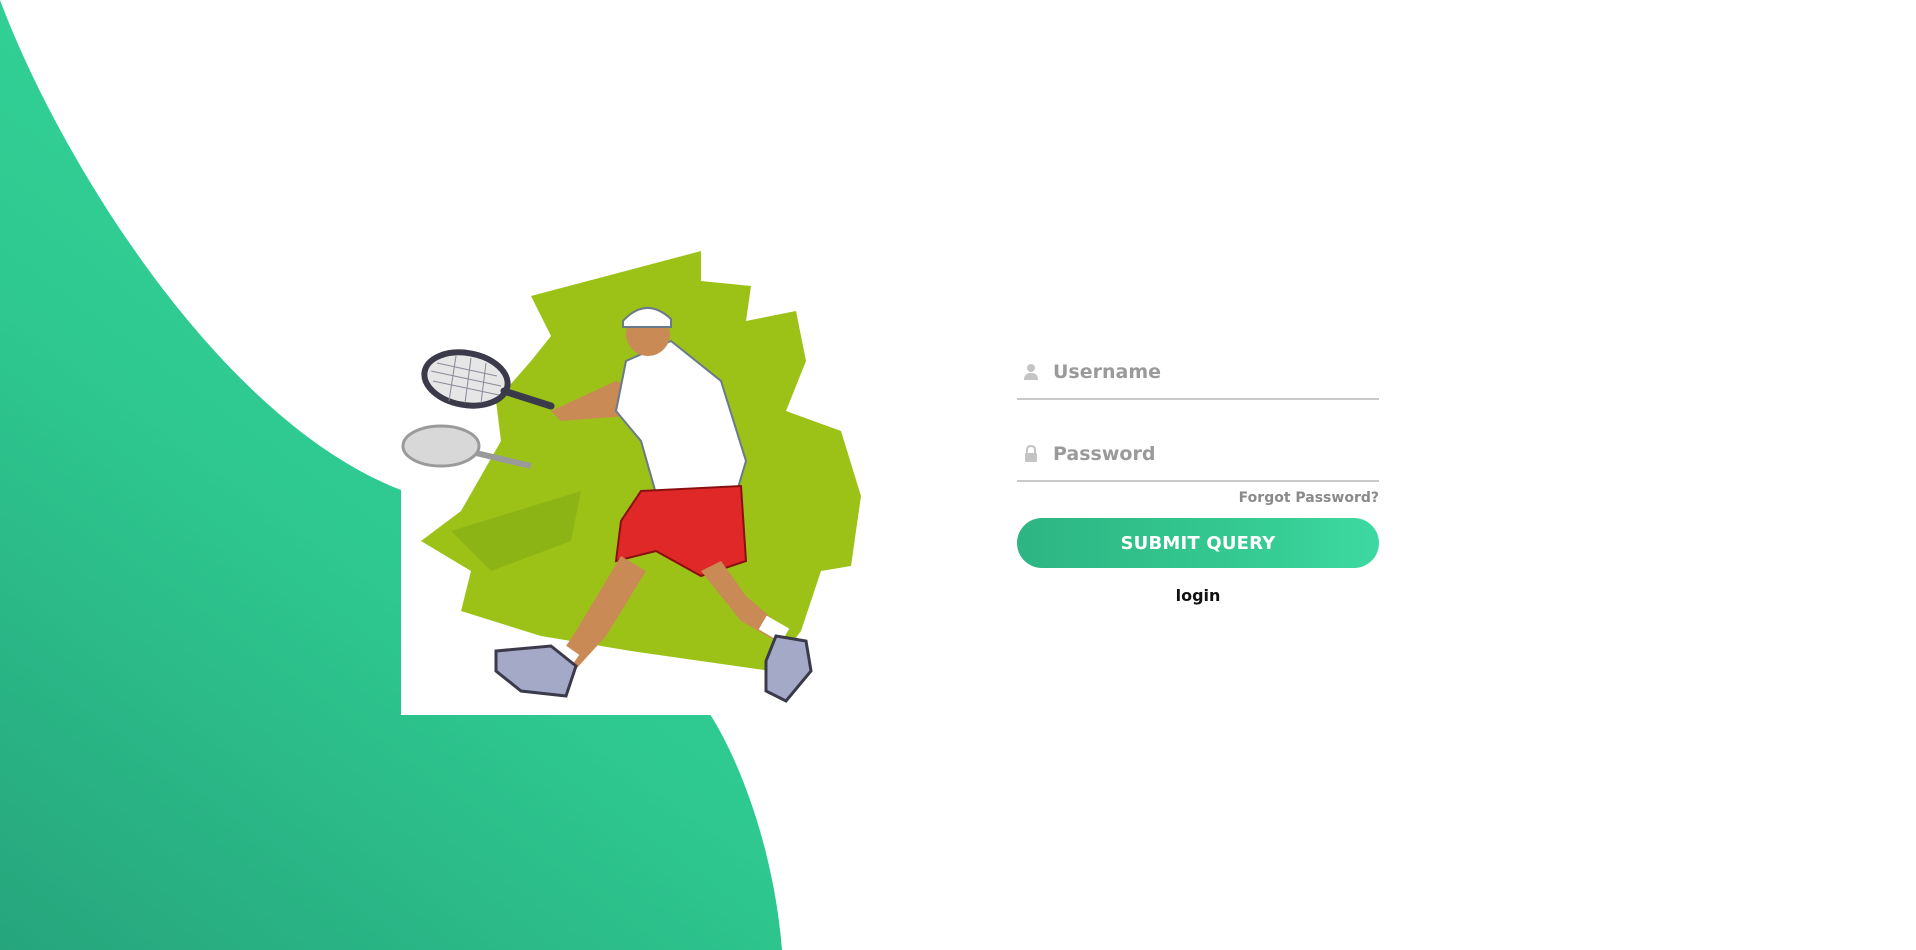  I want to click on forgot-password-link: Forgot Password?, so click(1198, 498).